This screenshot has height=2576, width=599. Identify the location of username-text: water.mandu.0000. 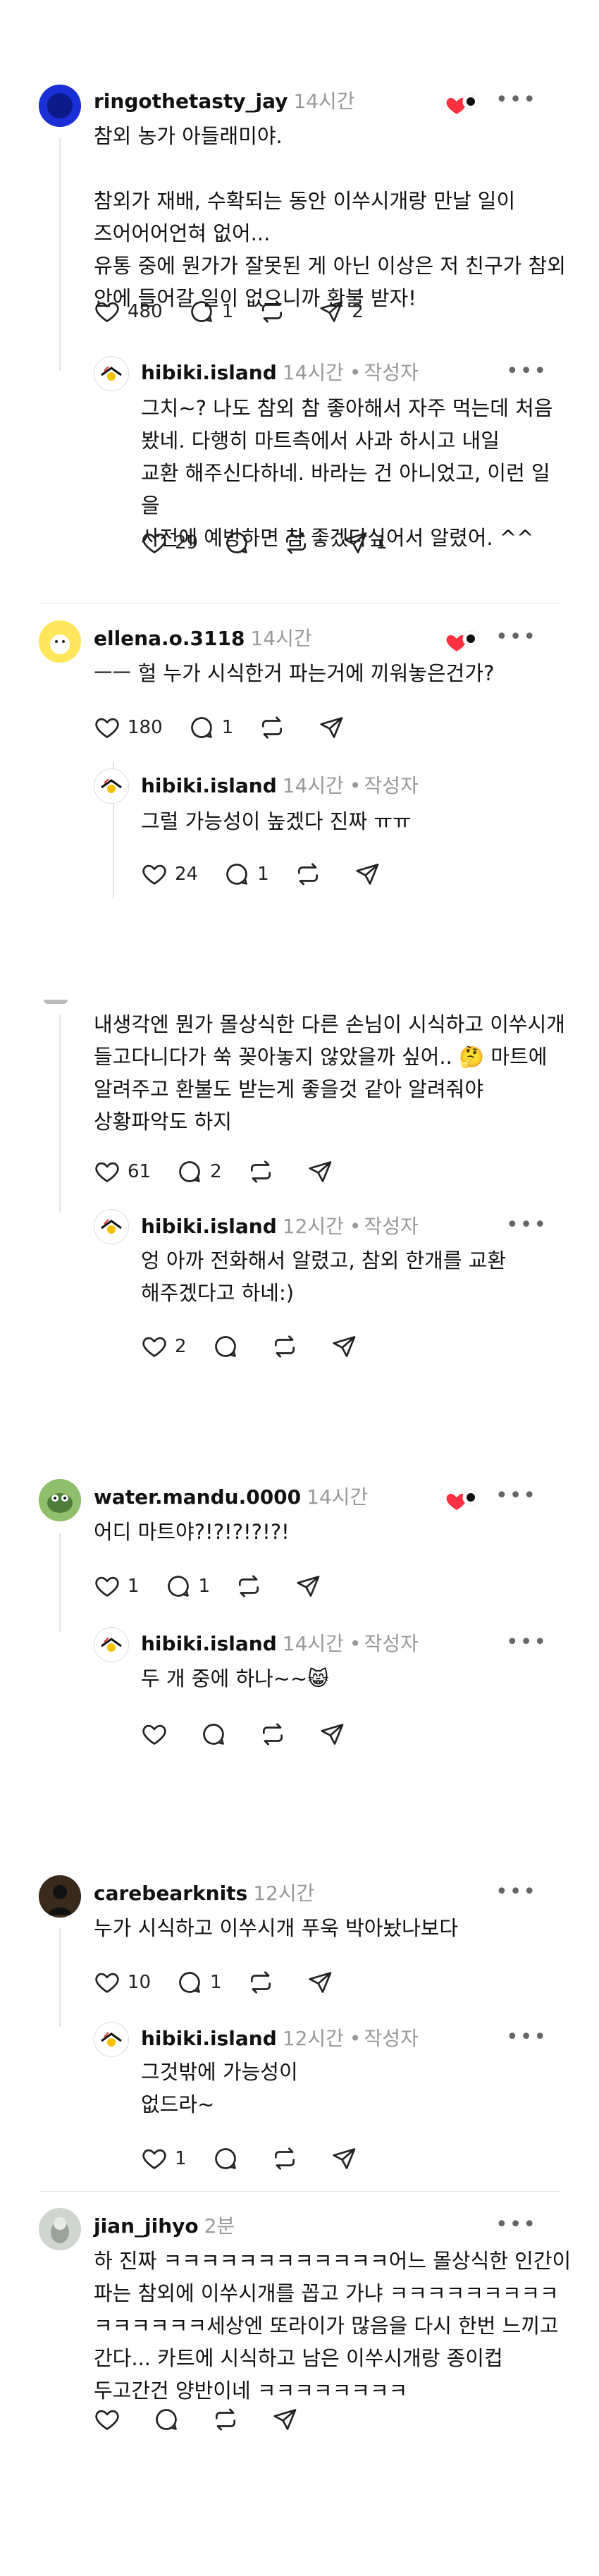
(198, 1497).